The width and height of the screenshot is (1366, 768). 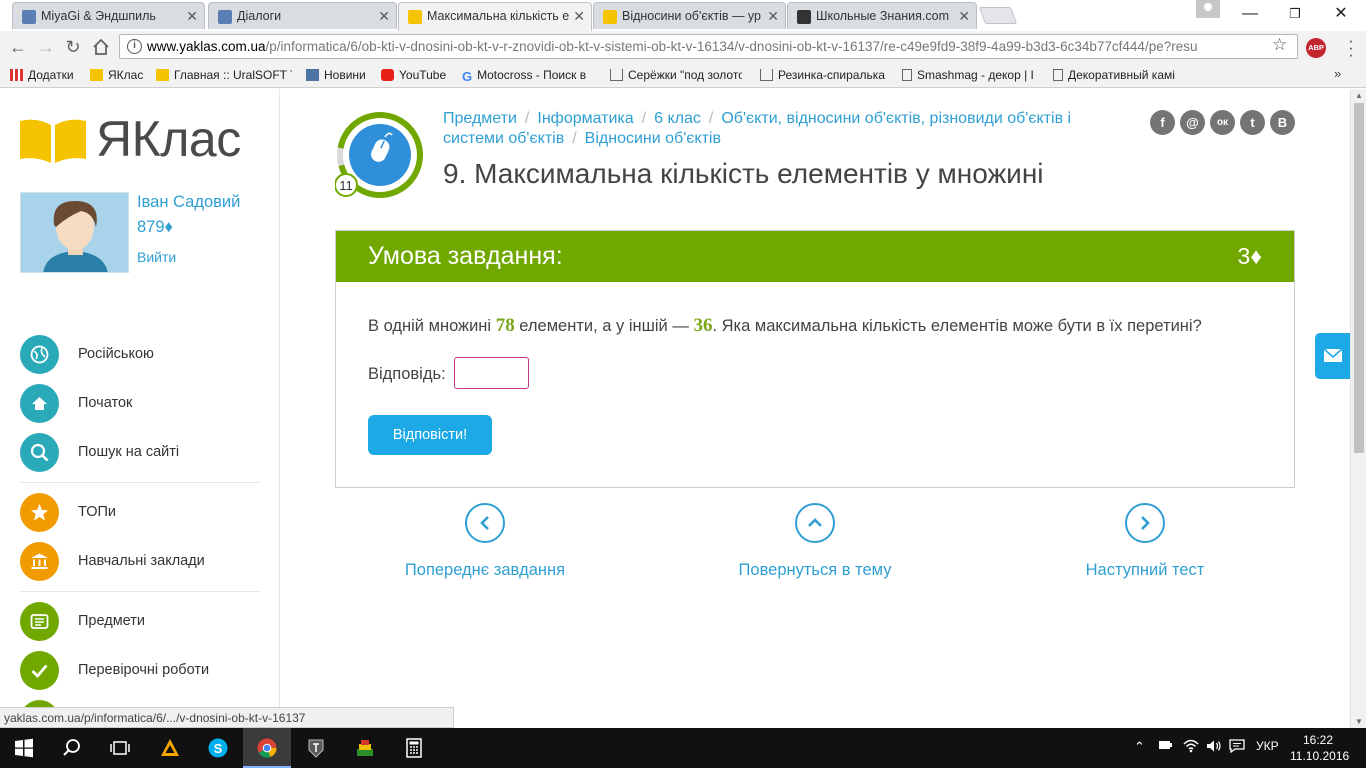 I want to click on cart-icon, so click(x=616, y=75).